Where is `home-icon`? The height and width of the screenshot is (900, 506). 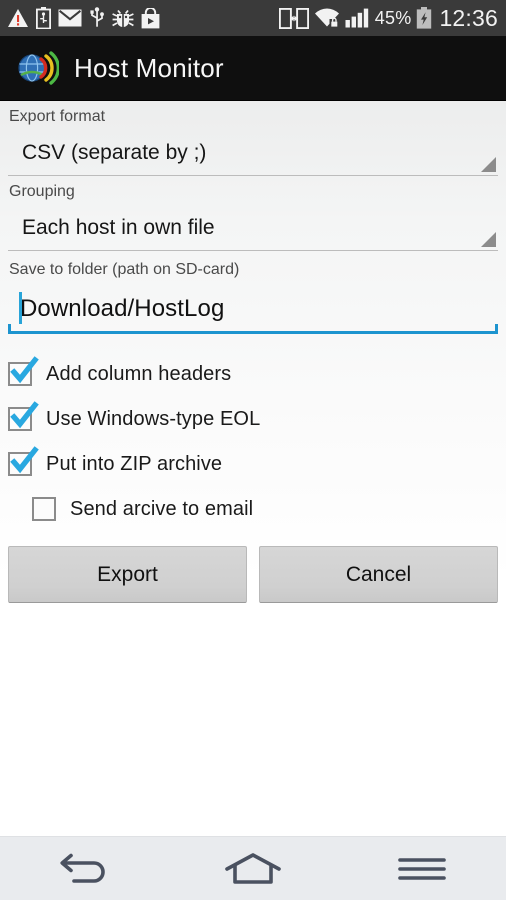
home-icon is located at coordinates (253, 868).